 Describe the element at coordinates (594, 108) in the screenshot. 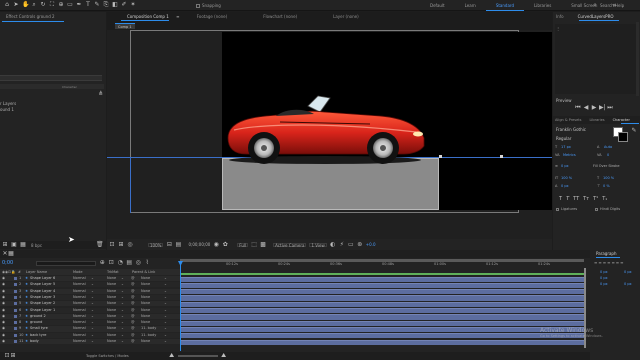

I see `play-icon: ▶` at that location.